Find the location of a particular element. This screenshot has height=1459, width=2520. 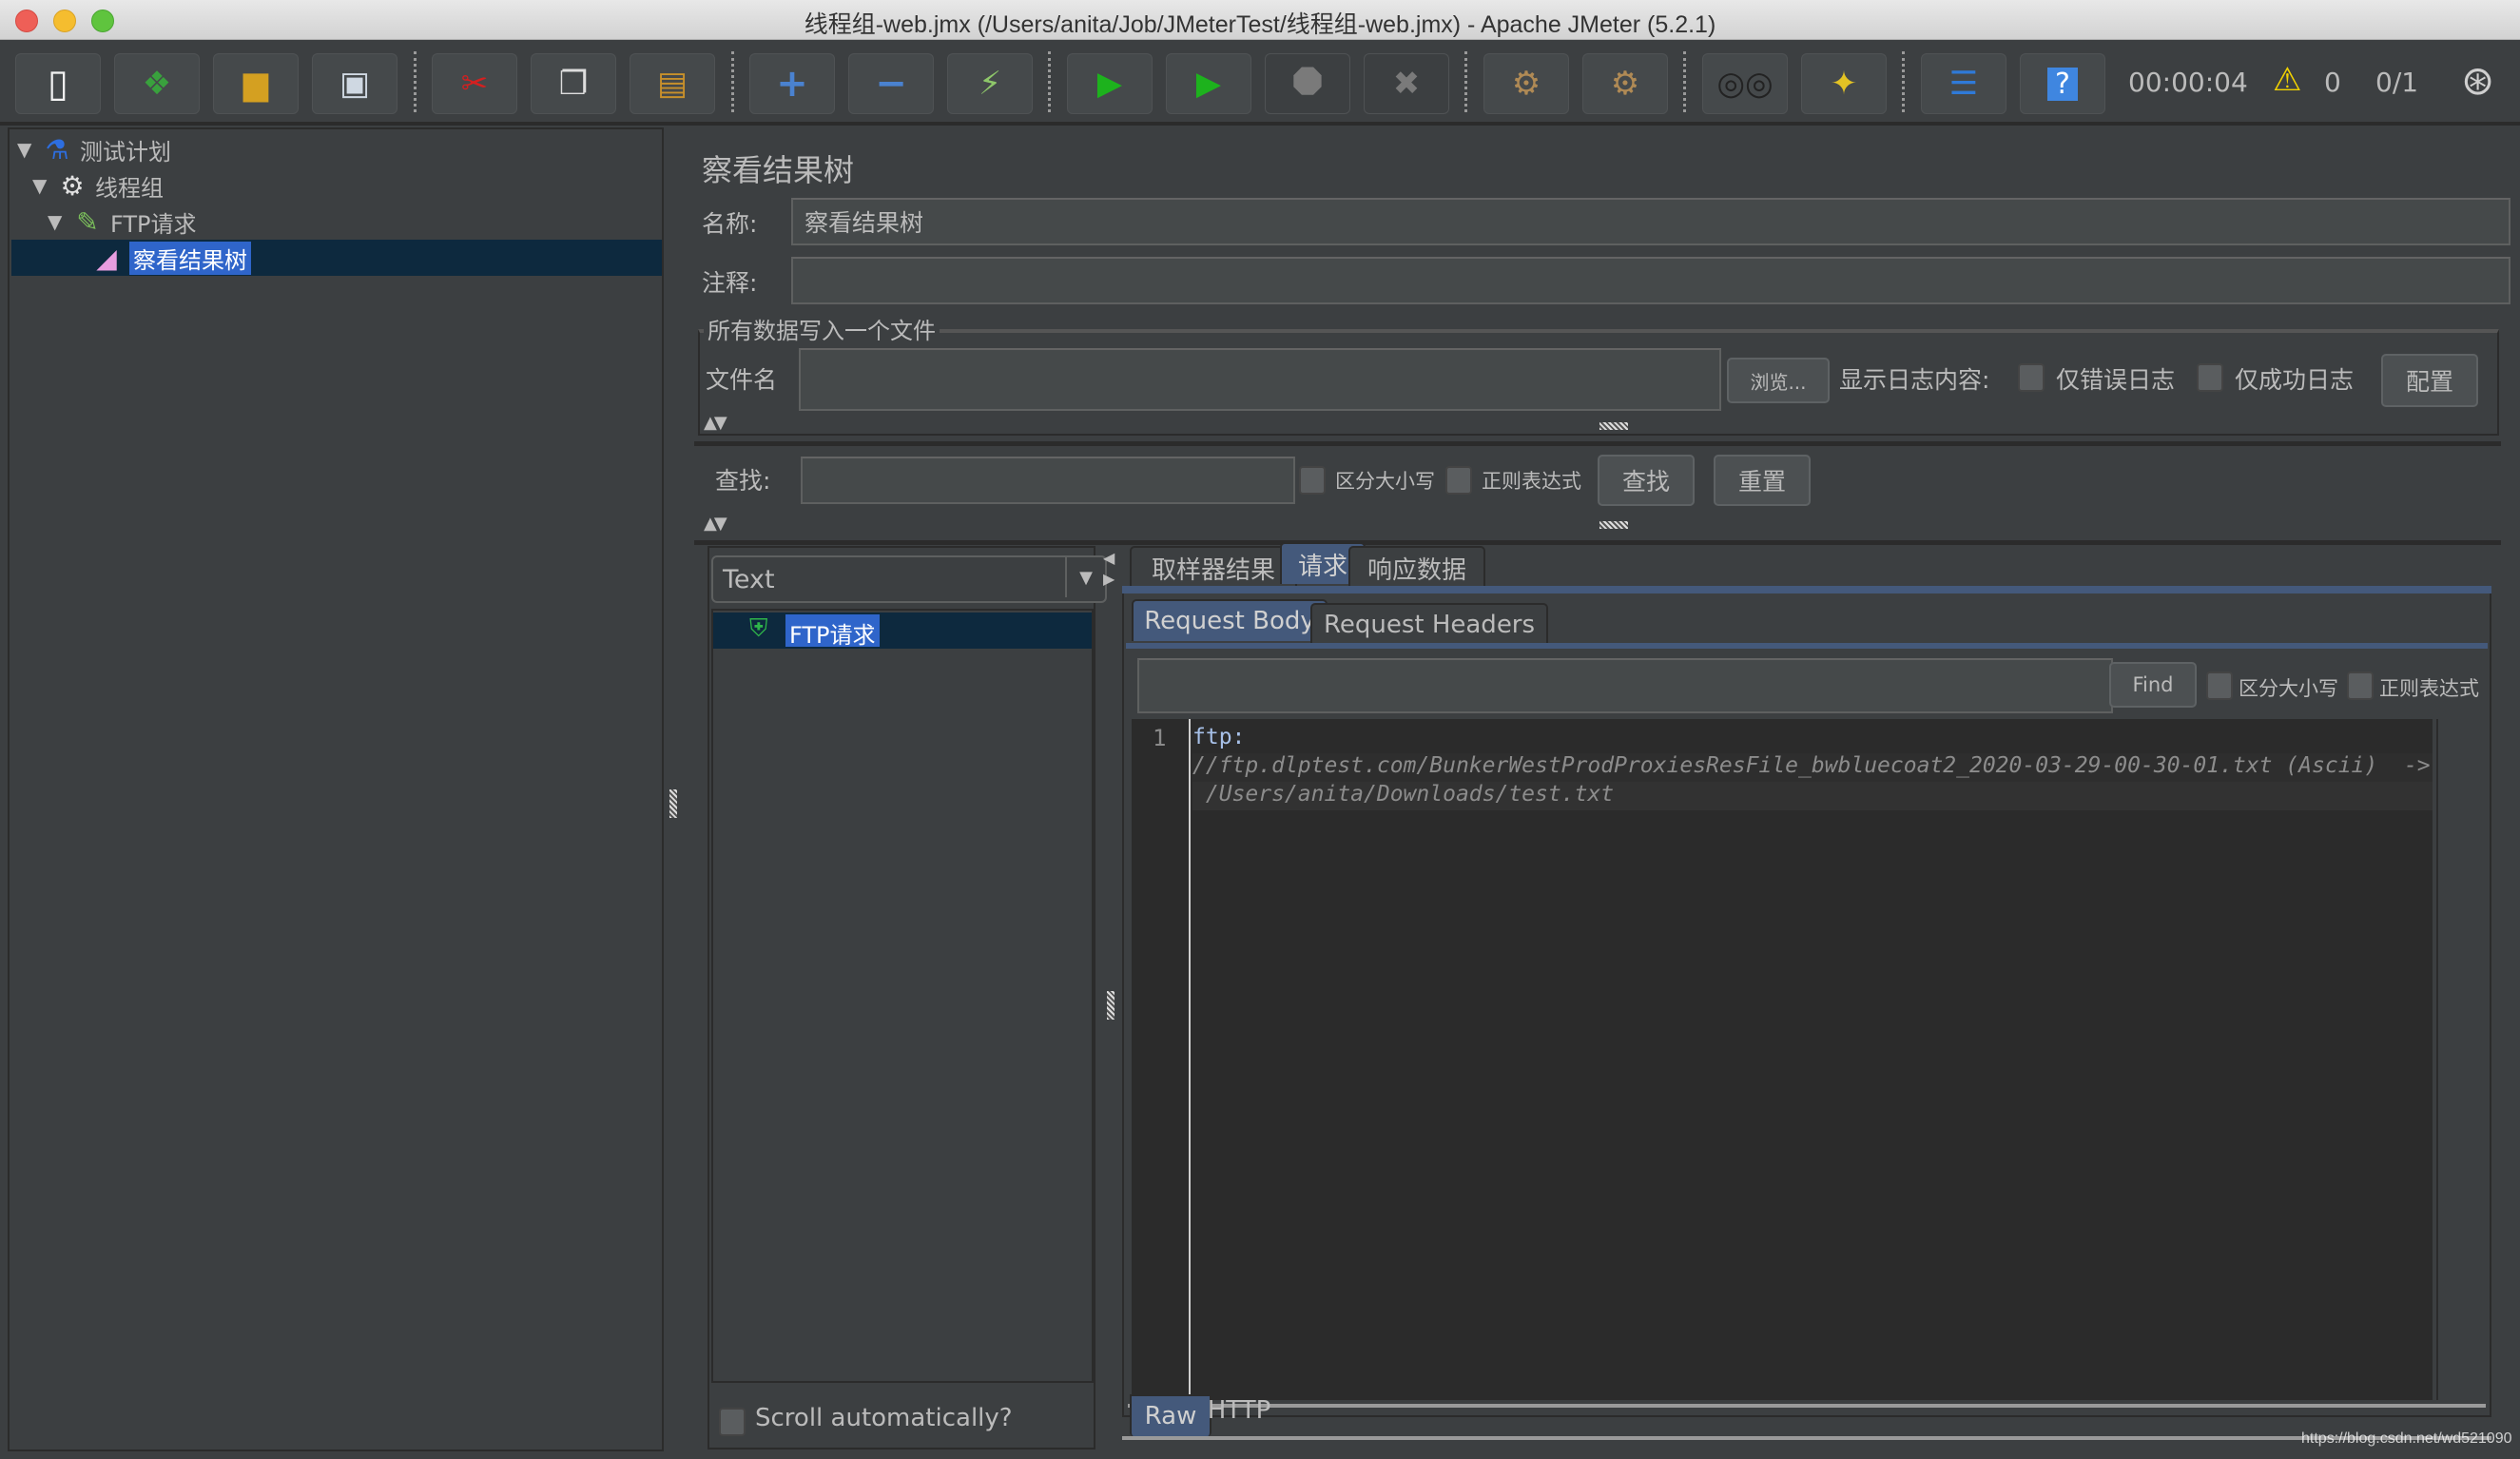

collapse-icon: − is located at coordinates (891, 84).